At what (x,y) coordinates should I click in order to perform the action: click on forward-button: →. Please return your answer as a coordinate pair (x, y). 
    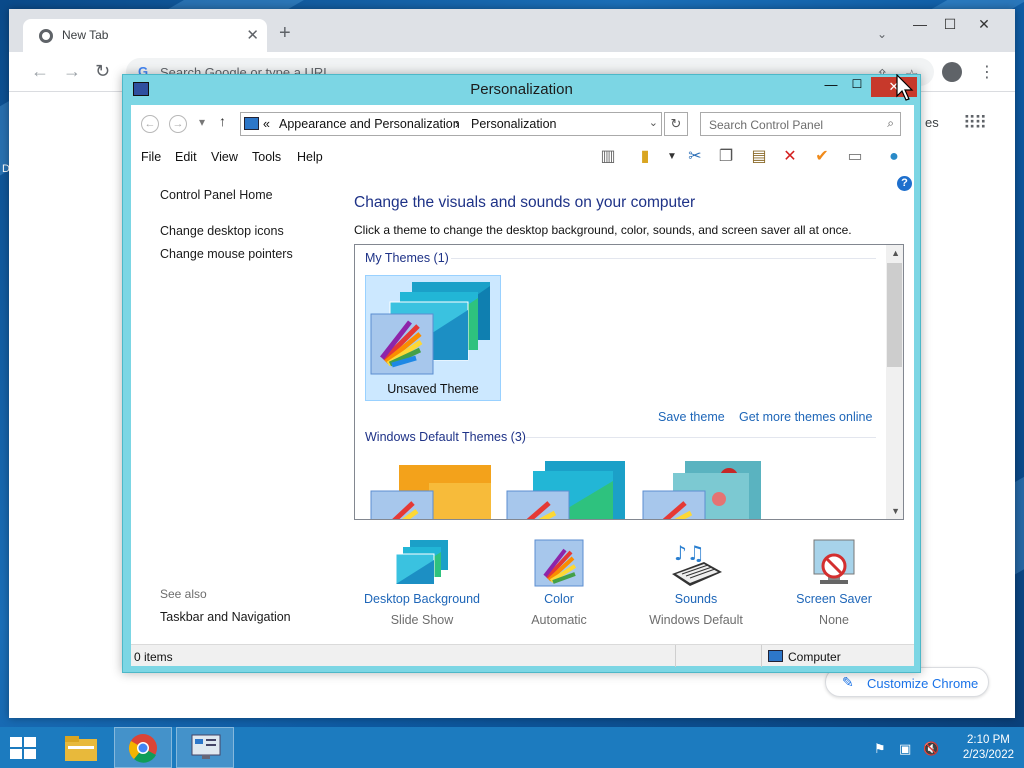
    Looking at the image, I should click on (178, 124).